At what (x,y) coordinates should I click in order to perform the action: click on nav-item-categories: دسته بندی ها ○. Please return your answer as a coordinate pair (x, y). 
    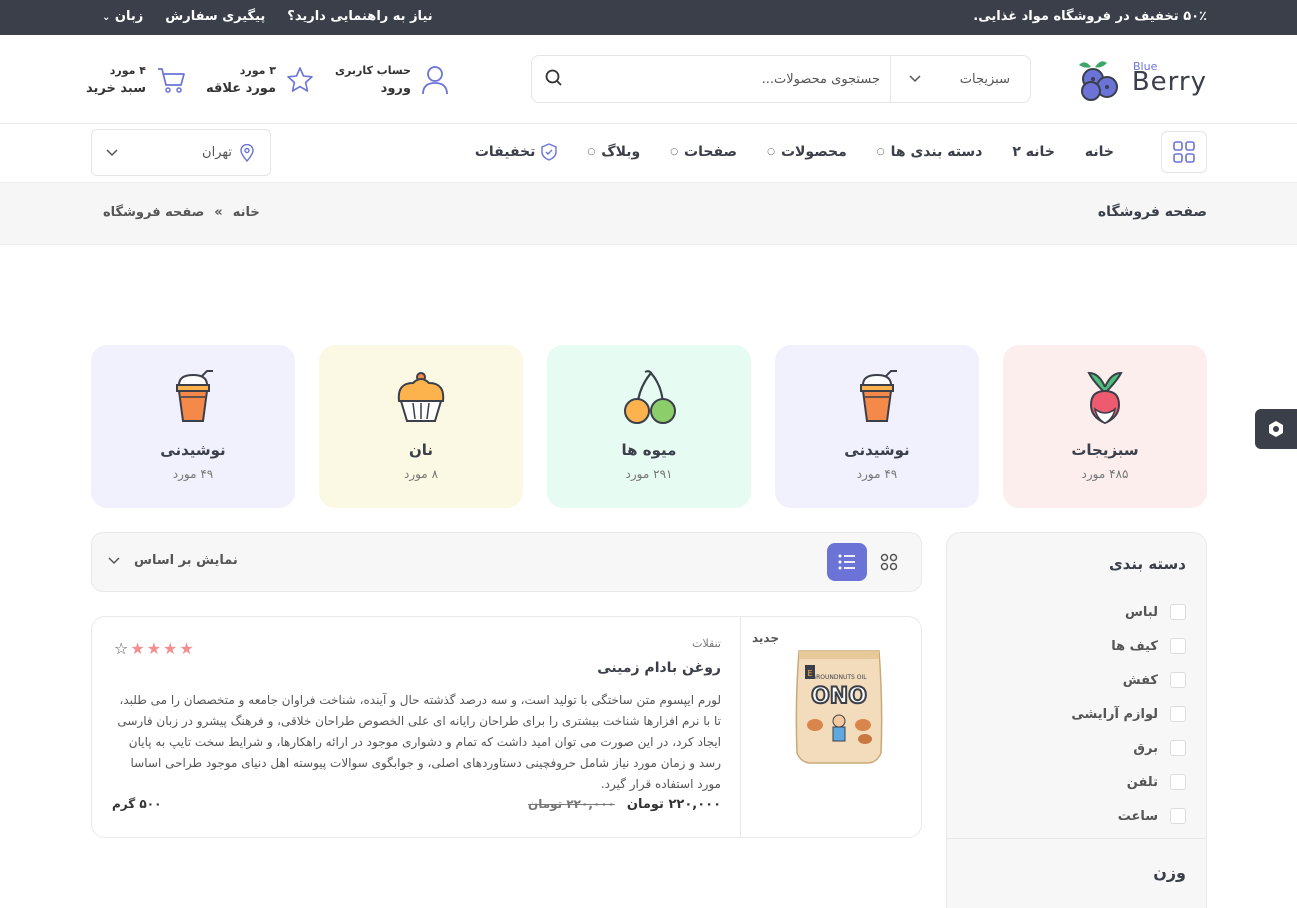
    Looking at the image, I should click on (930, 152).